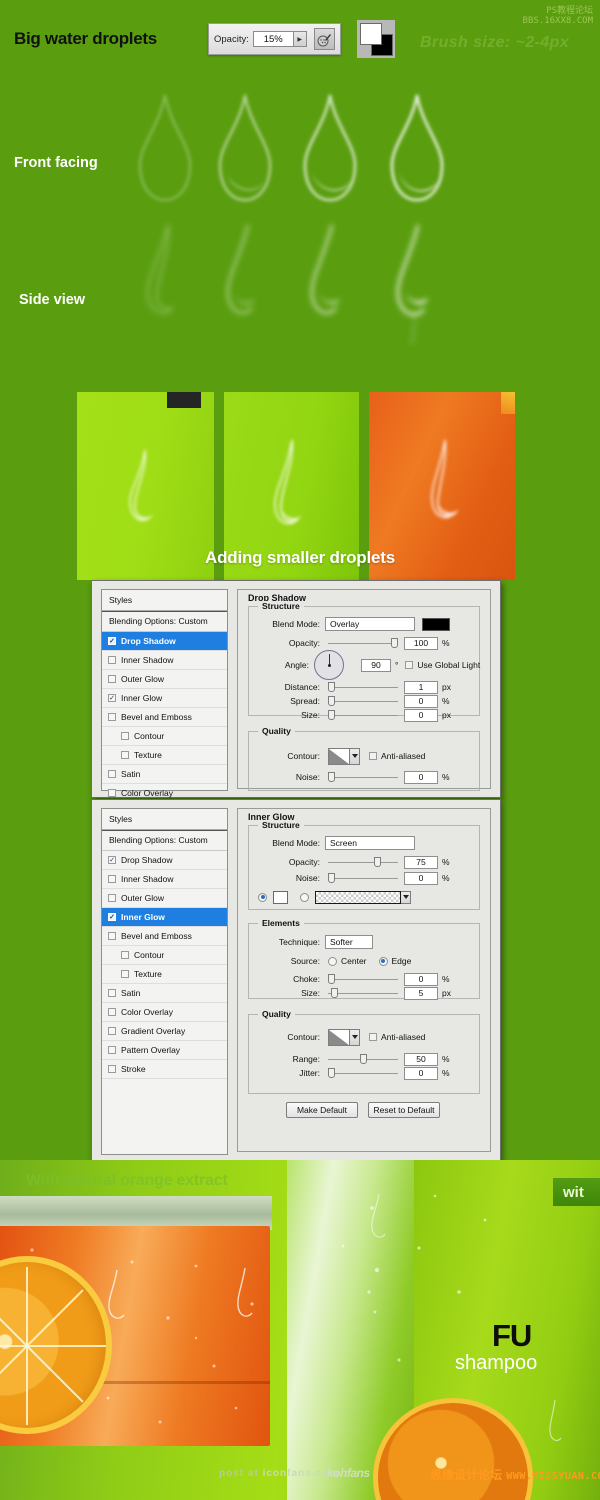 This screenshot has height=1500, width=600. What do you see at coordinates (421, 862) in the screenshot?
I see `opacity-value-2: 75` at bounding box center [421, 862].